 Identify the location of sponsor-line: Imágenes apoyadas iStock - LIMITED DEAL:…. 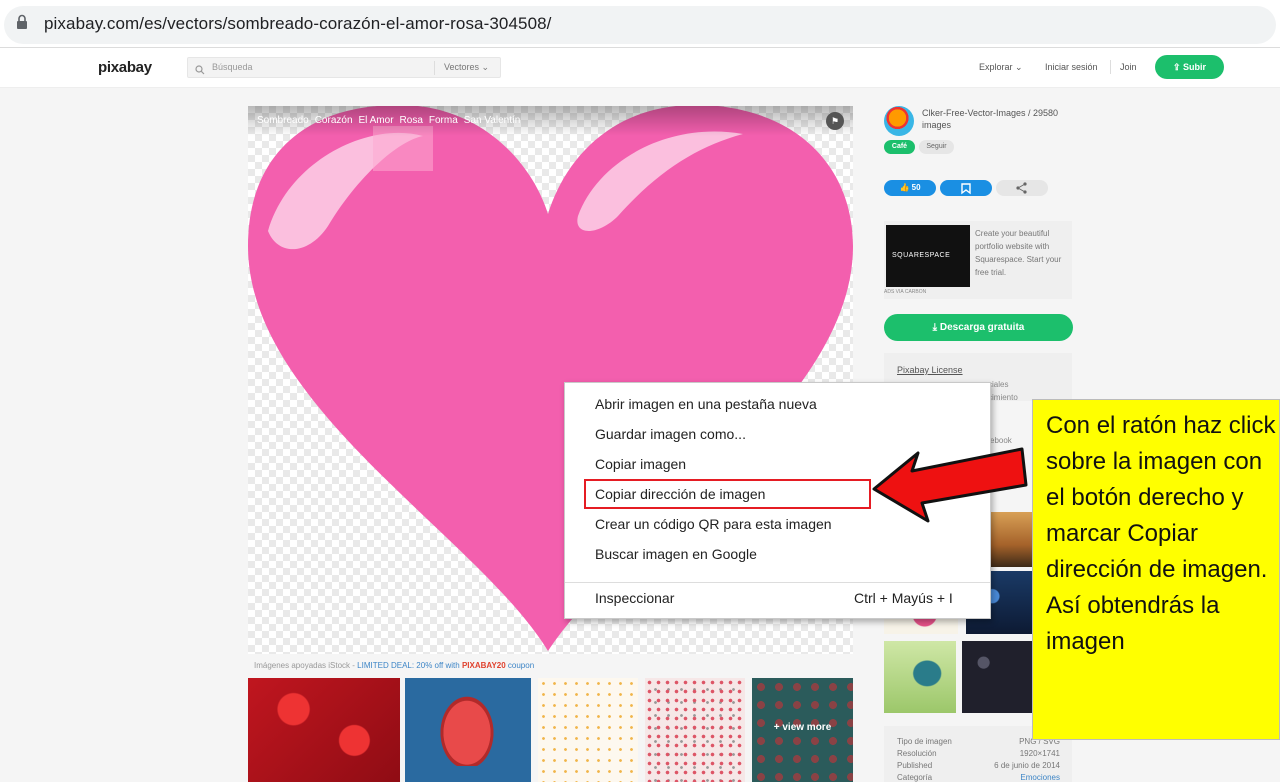
(394, 665).